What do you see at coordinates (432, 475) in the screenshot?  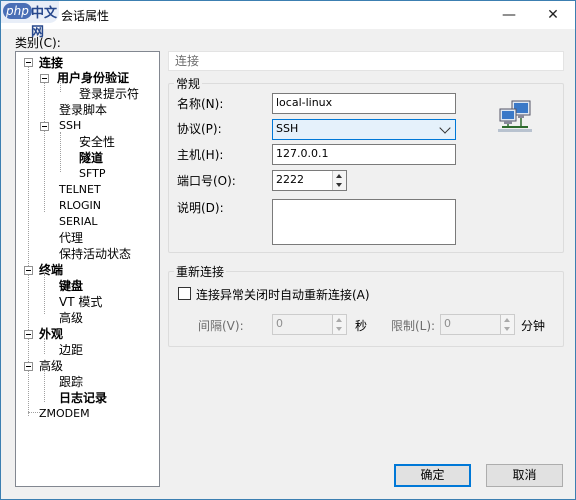 I see `ok-button: 确定` at bounding box center [432, 475].